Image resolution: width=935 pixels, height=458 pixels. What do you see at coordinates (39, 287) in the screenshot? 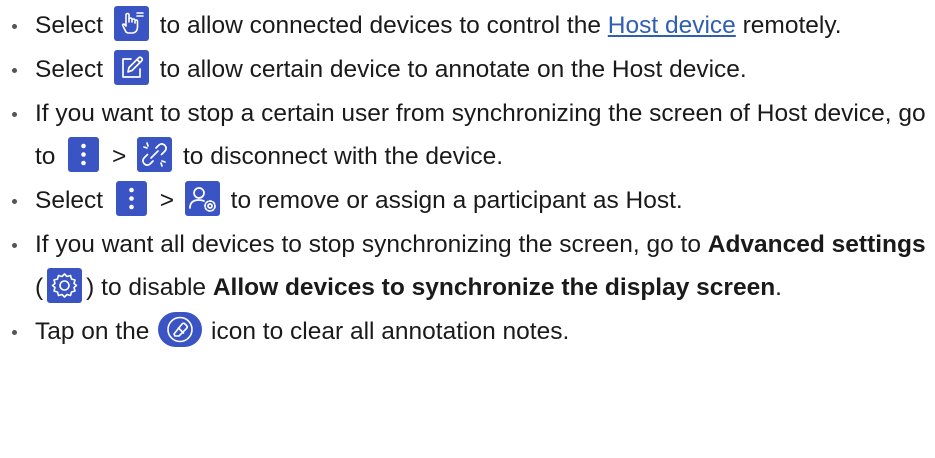
I see `item-text: (` at bounding box center [39, 287].